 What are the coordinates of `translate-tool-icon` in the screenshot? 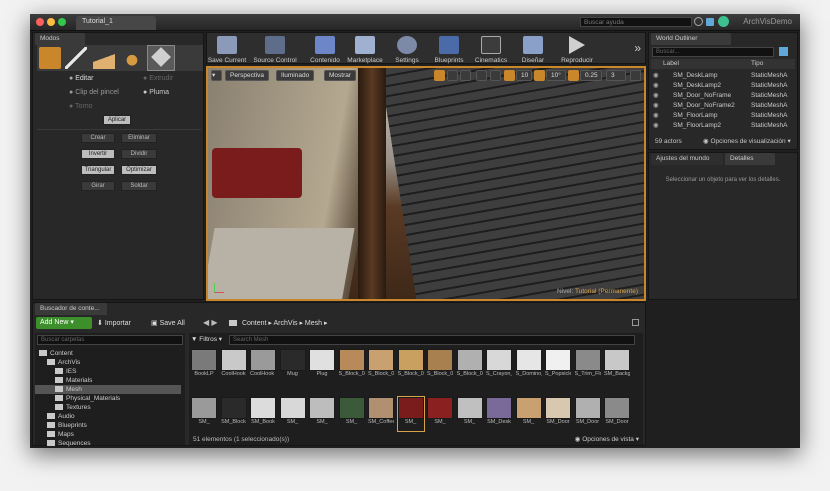 It's located at (439, 75).